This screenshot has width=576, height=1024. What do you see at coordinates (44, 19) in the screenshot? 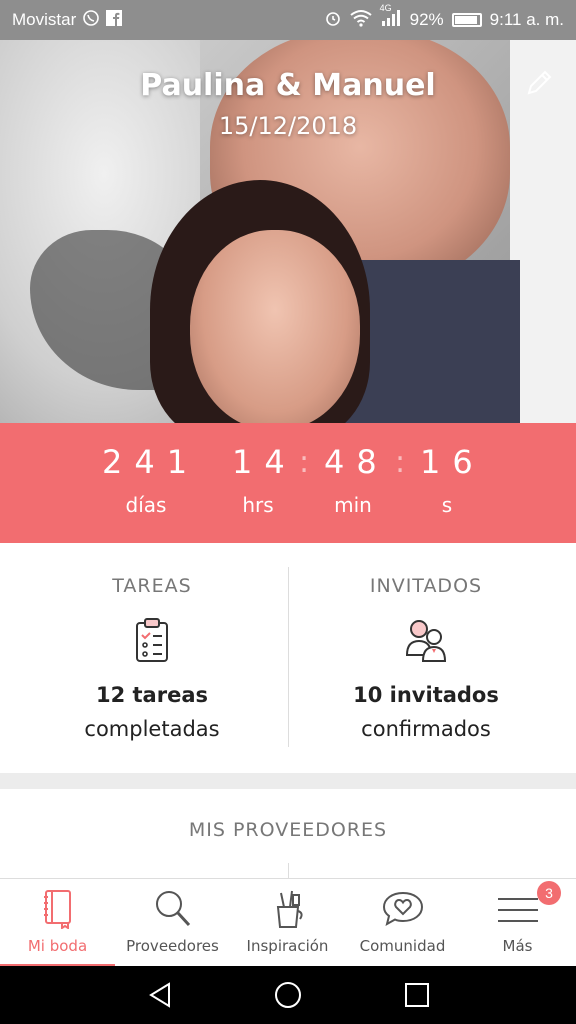
I see `carrier-label: Movistar` at bounding box center [44, 19].